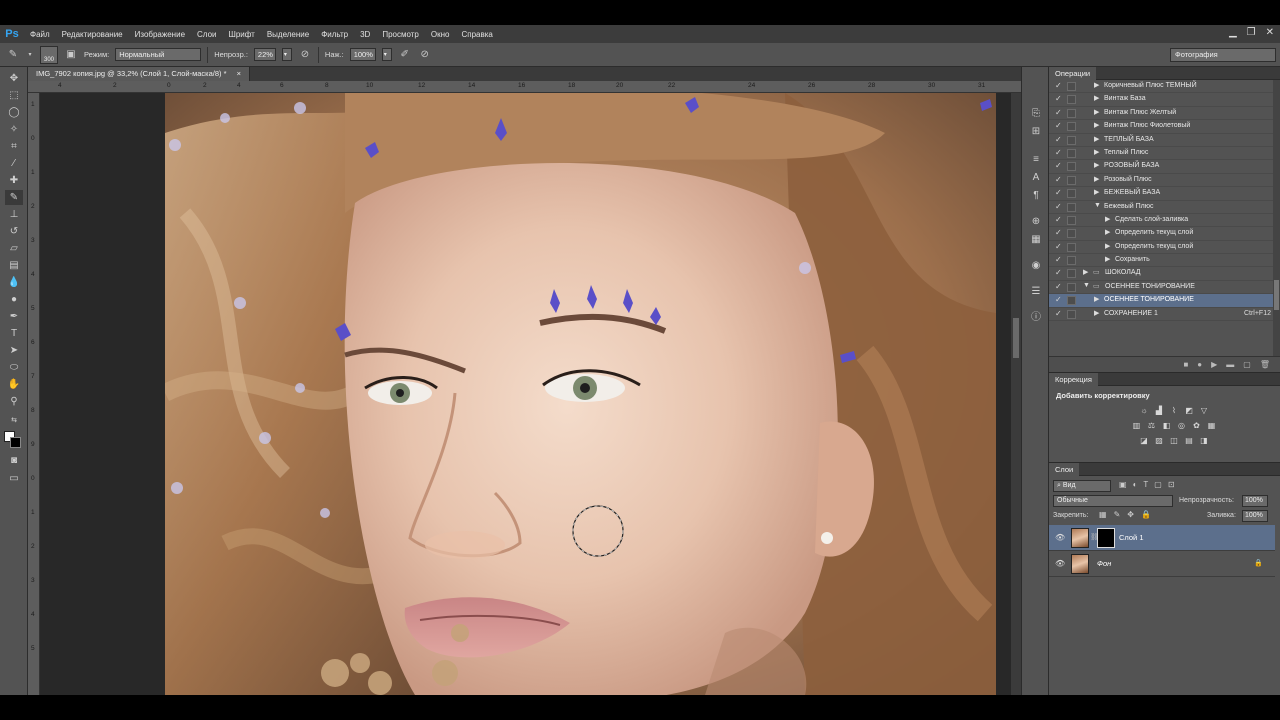  What do you see at coordinates (1270, 32) in the screenshot?
I see `close-icon: ✕` at bounding box center [1270, 32].